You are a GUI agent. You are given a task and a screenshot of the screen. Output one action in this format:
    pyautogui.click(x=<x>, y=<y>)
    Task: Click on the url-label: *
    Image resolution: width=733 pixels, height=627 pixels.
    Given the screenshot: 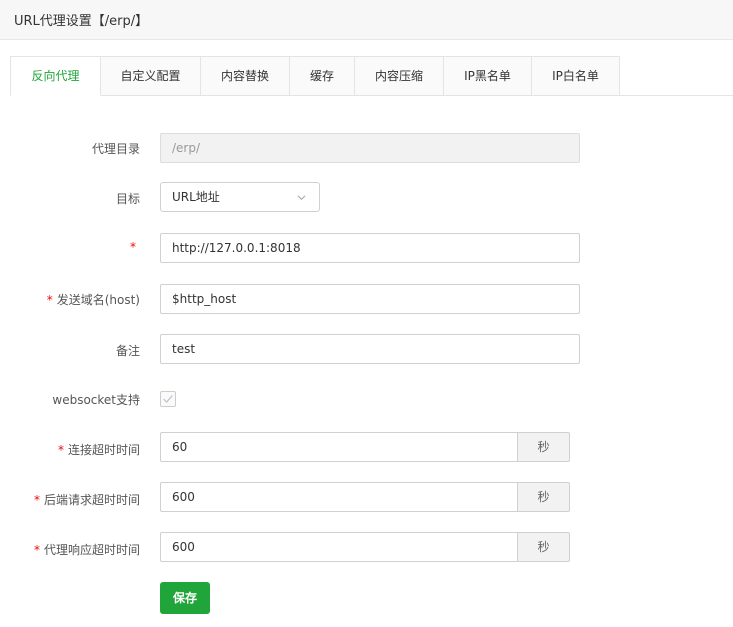 What is the action you would take?
    pyautogui.click(x=70, y=247)
    